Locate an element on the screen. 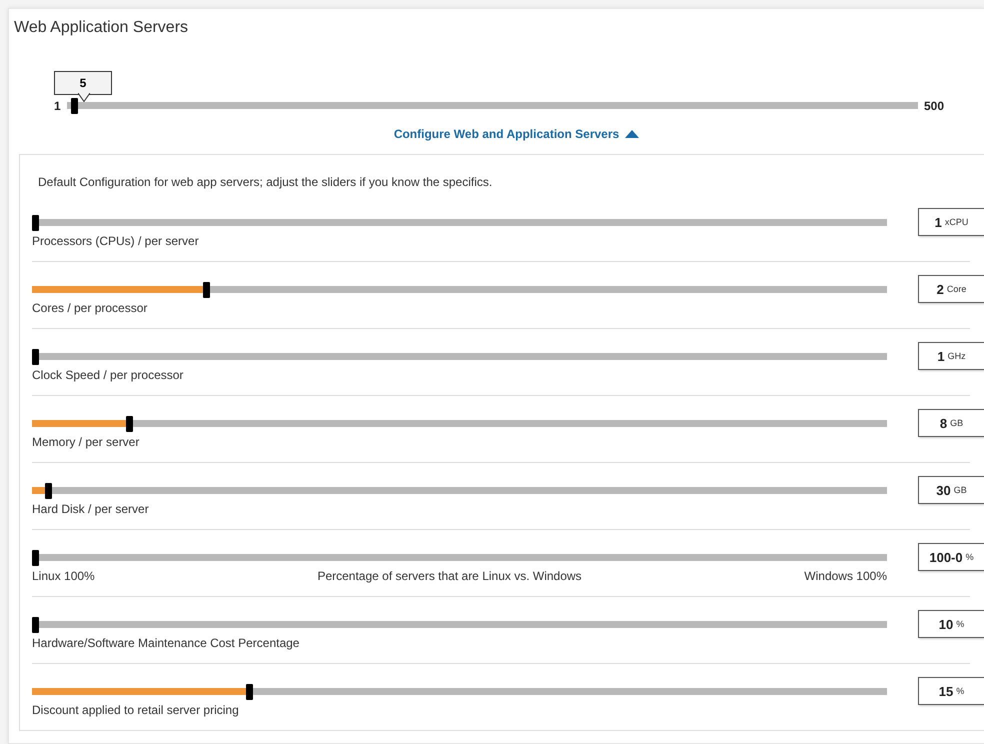 The image size is (984, 744). slider-label: Discount applied to retail server pricing is located at coordinates (135, 710).